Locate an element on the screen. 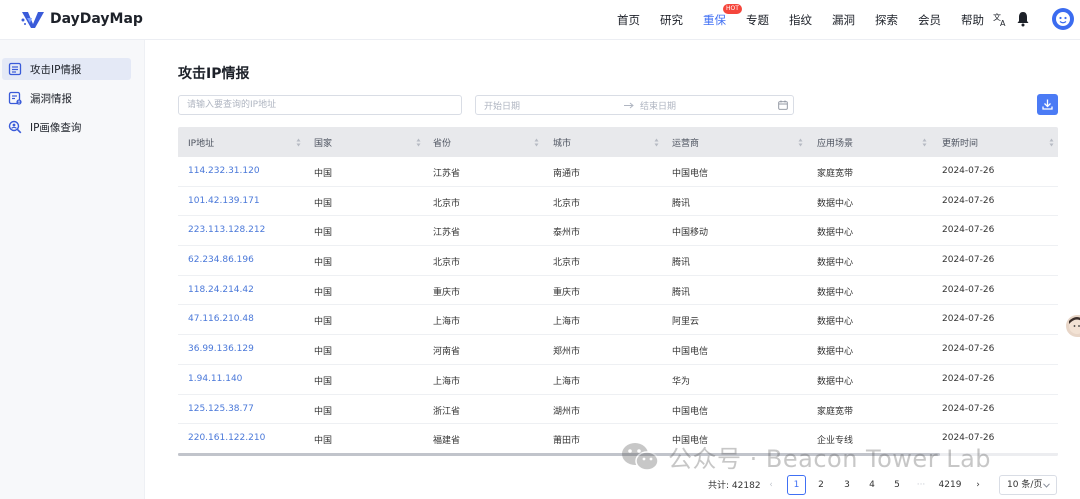 Image resolution: width=1080 pixels, height=499 pixels. watermark-text: 公众号 · Beacon Tower Lab is located at coordinates (830, 459).